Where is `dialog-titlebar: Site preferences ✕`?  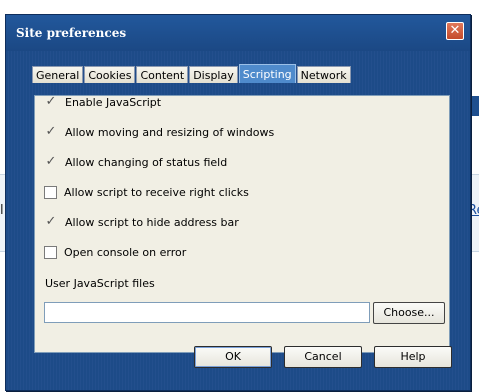 dialog-titlebar: Site preferences ✕ is located at coordinates (238, 33).